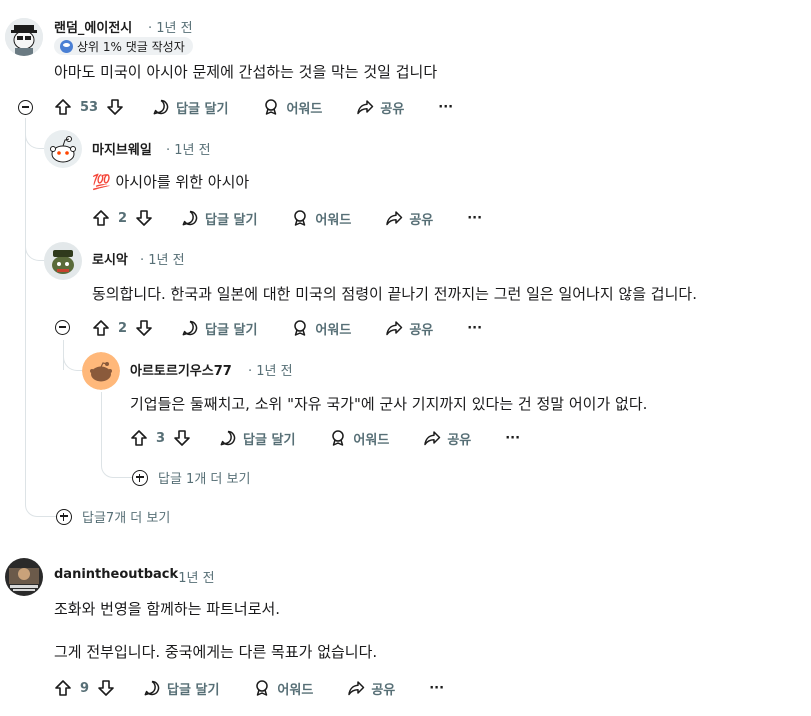 The height and width of the screenshot is (716, 811). Describe the element at coordinates (167, 609) in the screenshot. I see `comment-body-line: 조화와 번영을 함께하는 파트너로서.` at that location.